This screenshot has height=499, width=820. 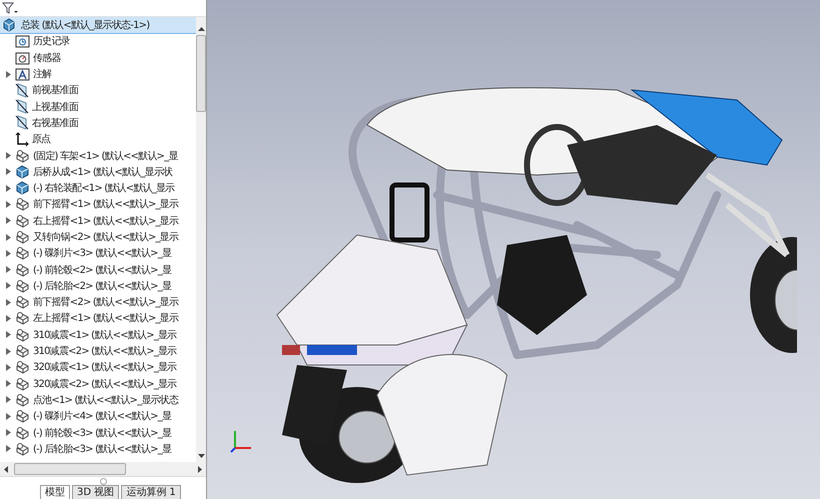 I want to click on tree-item: (-) 前轮毂<2> (默认<<默认>_显, so click(x=98, y=269).